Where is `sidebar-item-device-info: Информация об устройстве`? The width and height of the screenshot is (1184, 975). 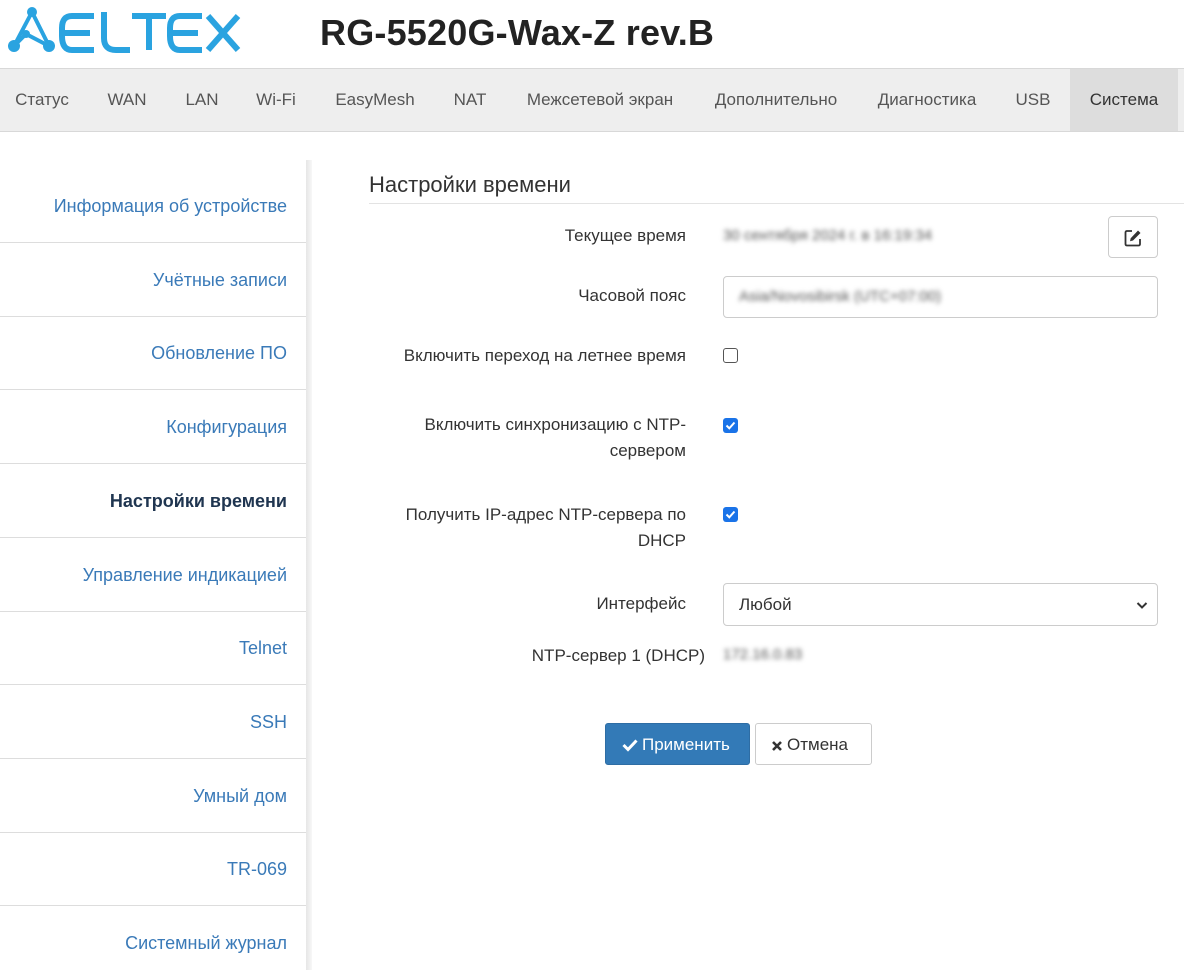
sidebar-item-device-info: Информация об устройстве is located at coordinates (153, 206).